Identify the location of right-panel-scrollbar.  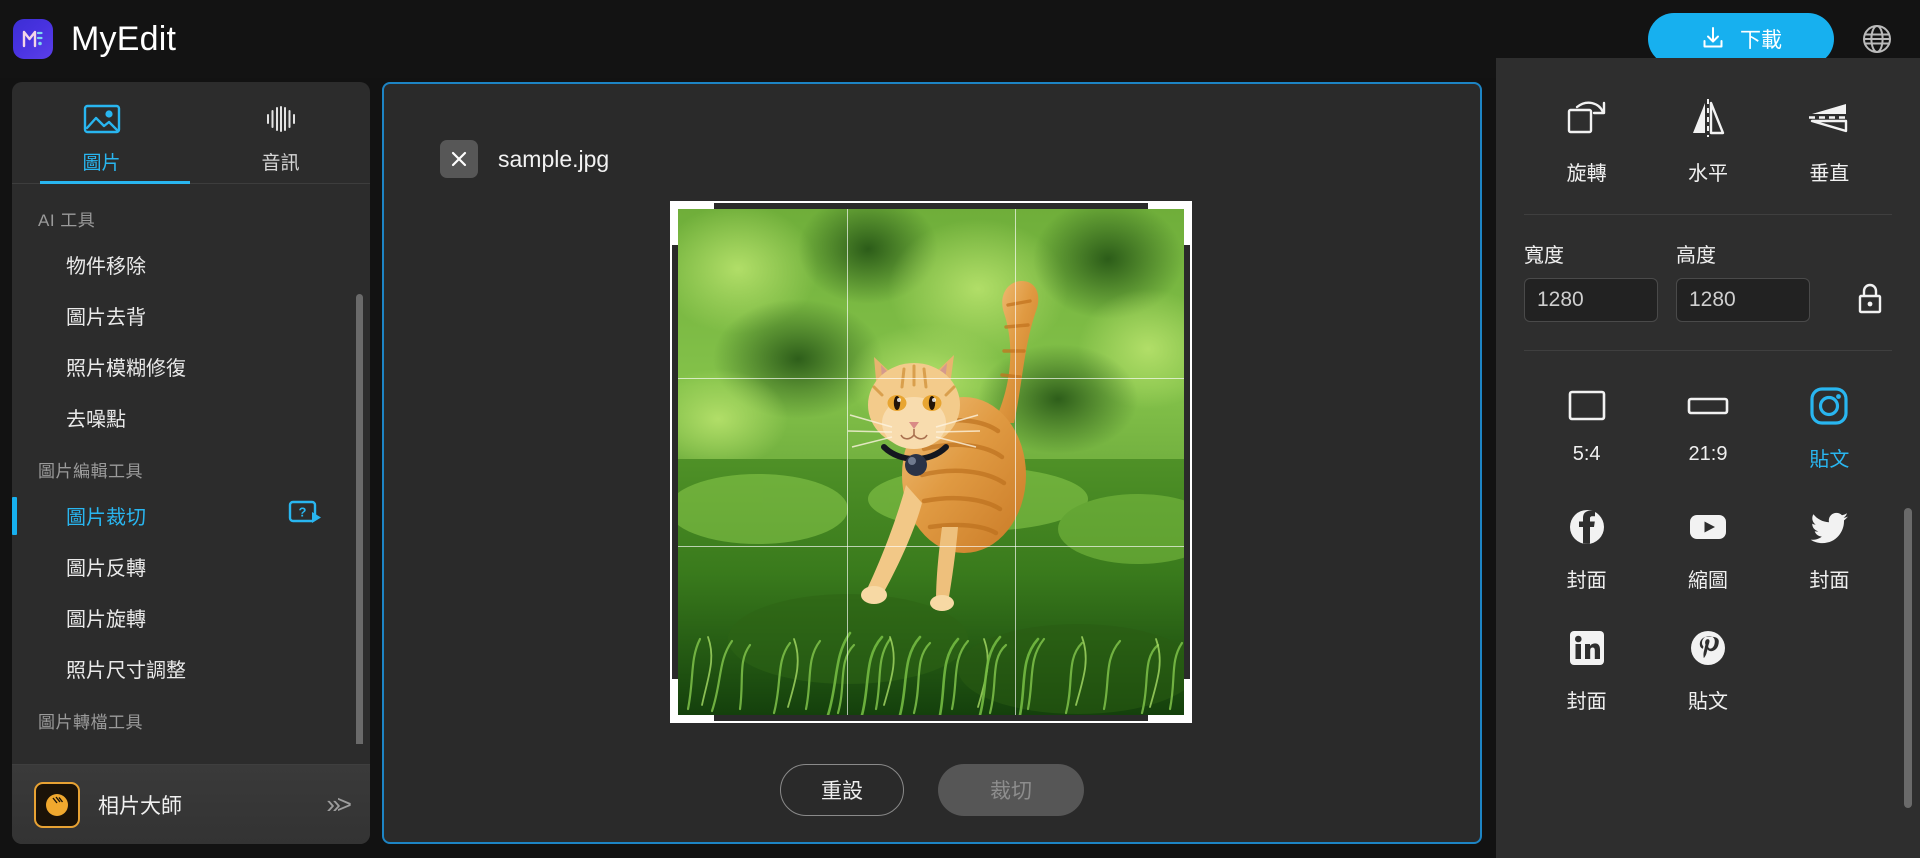
(1908, 658).